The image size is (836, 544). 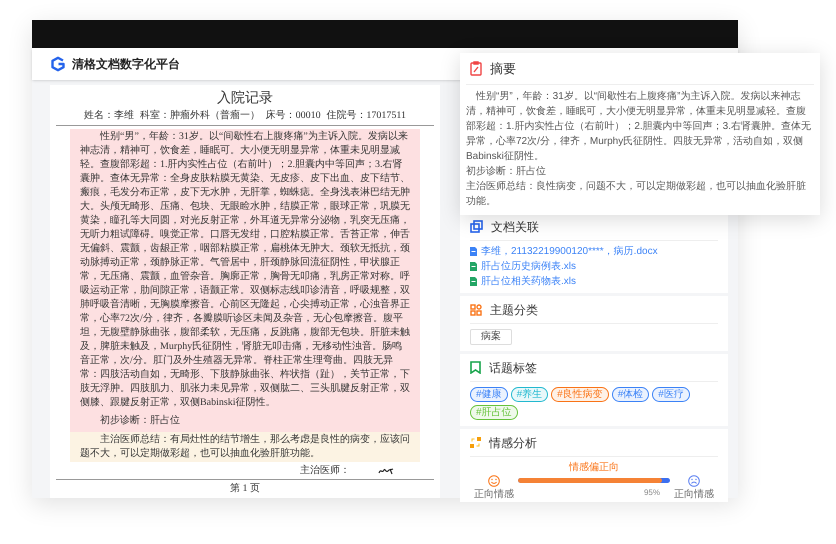 What do you see at coordinates (639, 127) in the screenshot?
I see `abstract-text: 性别“男”，年龄：31岁。以“间歇性右上腹疼痛”为主诉入院。发病以来神志清，精神可，饮食差，睡眠可，大小便无明显异常，体重未见明显减轻。查腹部彩超：1.肝内实性占位（右前叶）；2.胆囊内中等回声；3.右肾囊肿。查体无异常，心率72次/分，律齐，Murphy氏征阴性。四肢无异常，活动自如，双侧Babinski征阴性。` at bounding box center [639, 127].